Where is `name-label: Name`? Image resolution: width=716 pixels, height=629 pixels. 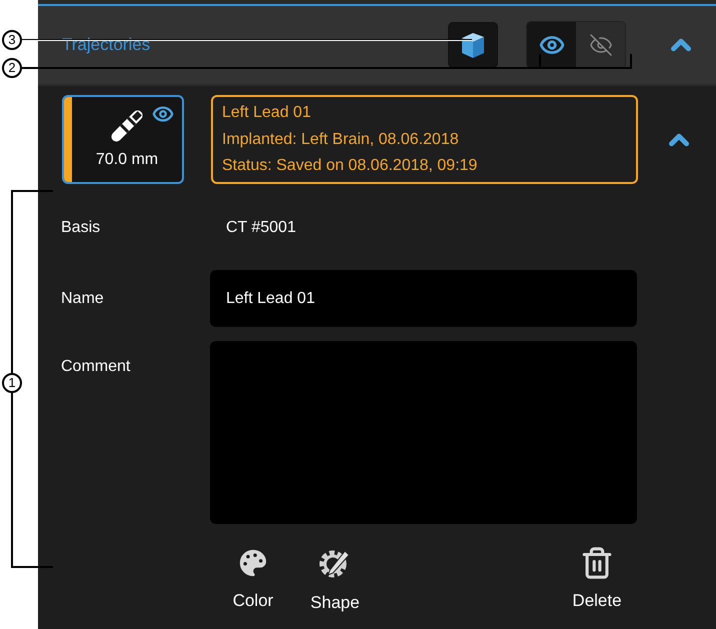 name-label: Name is located at coordinates (83, 298).